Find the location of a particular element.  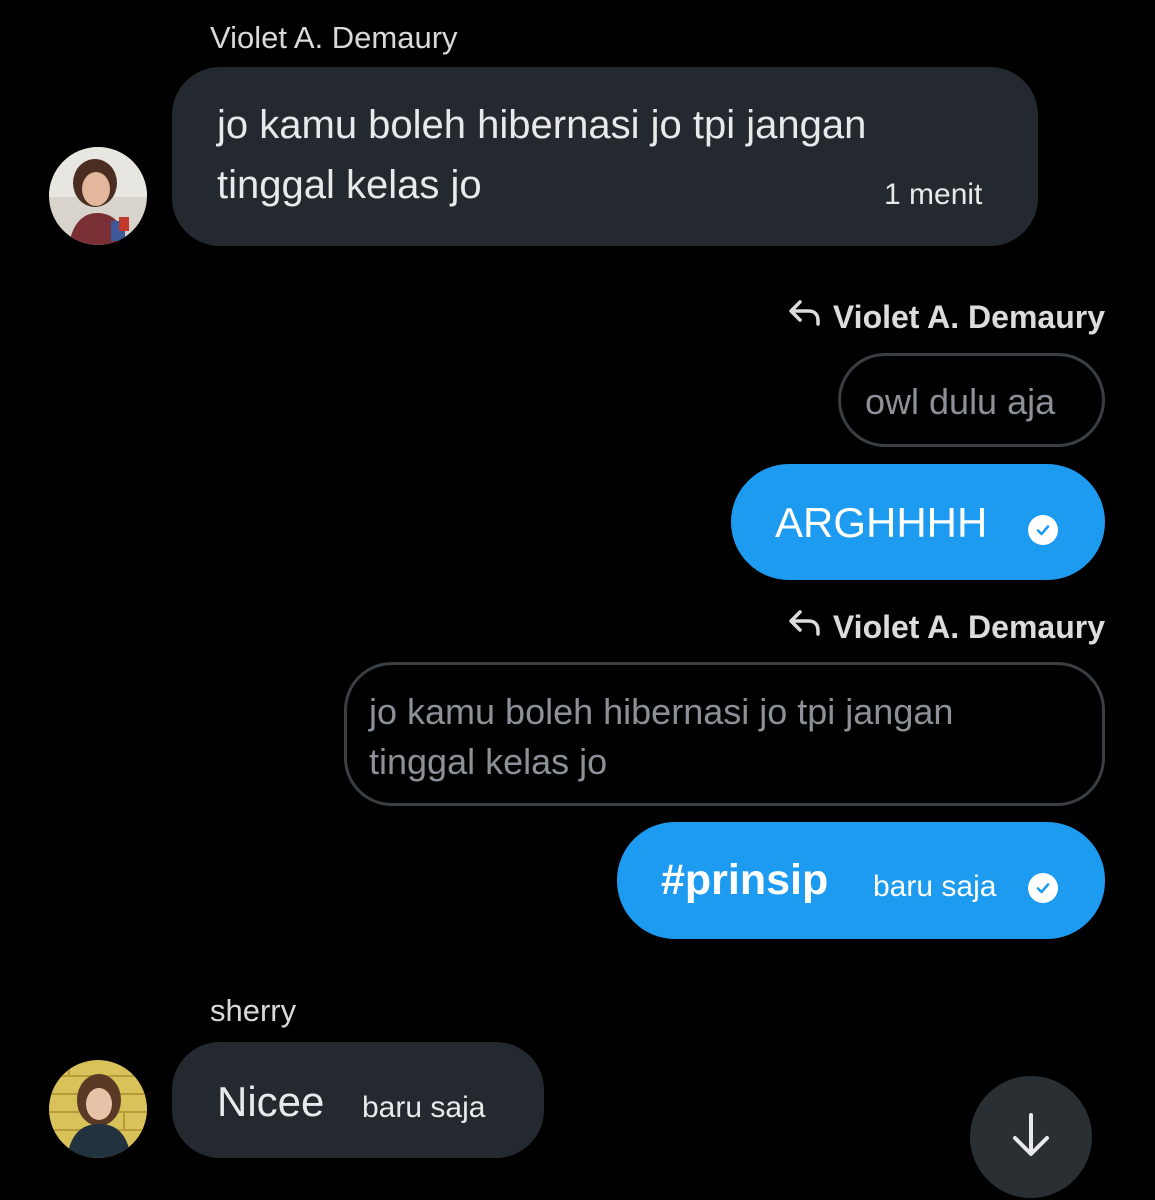

message-text: ARGHHHH is located at coordinates (881, 522).